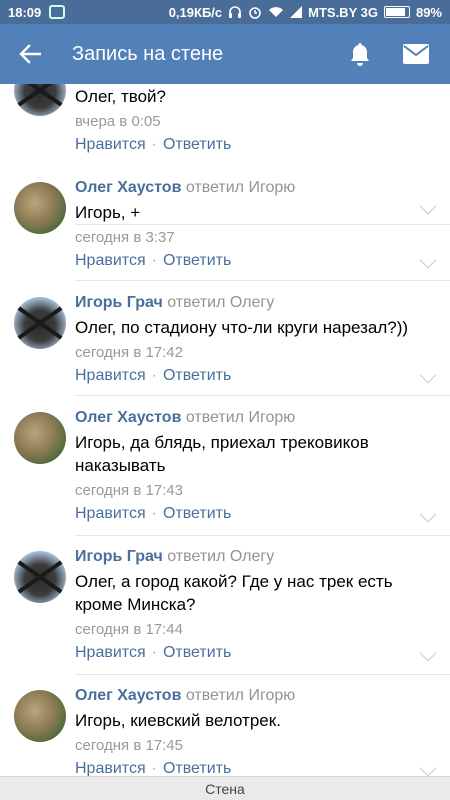 This screenshot has height=800, width=450. What do you see at coordinates (428, 12) in the screenshot?
I see `battery-level: 89%` at bounding box center [428, 12].